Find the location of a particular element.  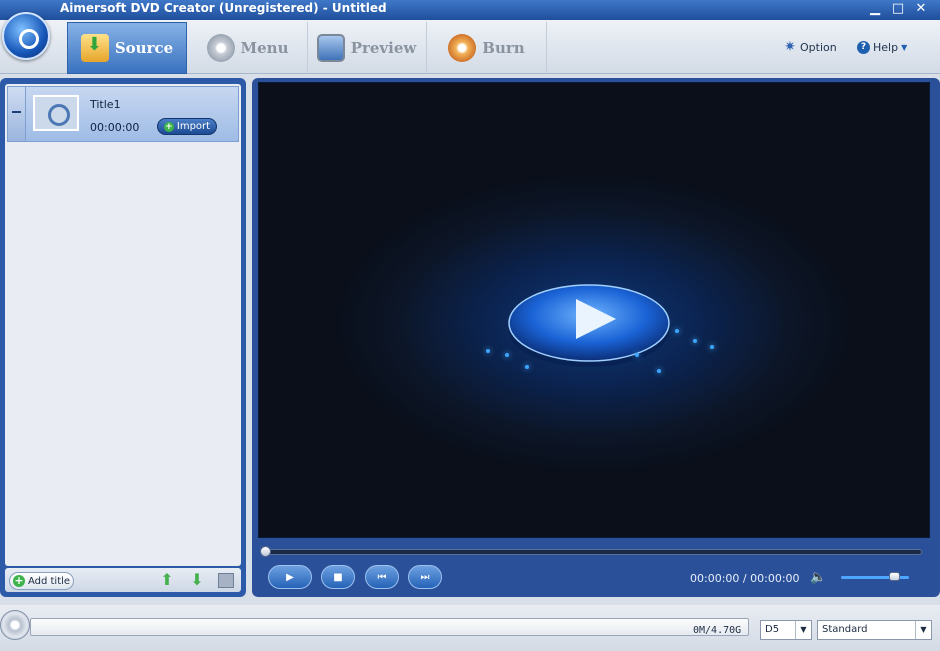

volume-icon: 🔈 is located at coordinates (818, 577).